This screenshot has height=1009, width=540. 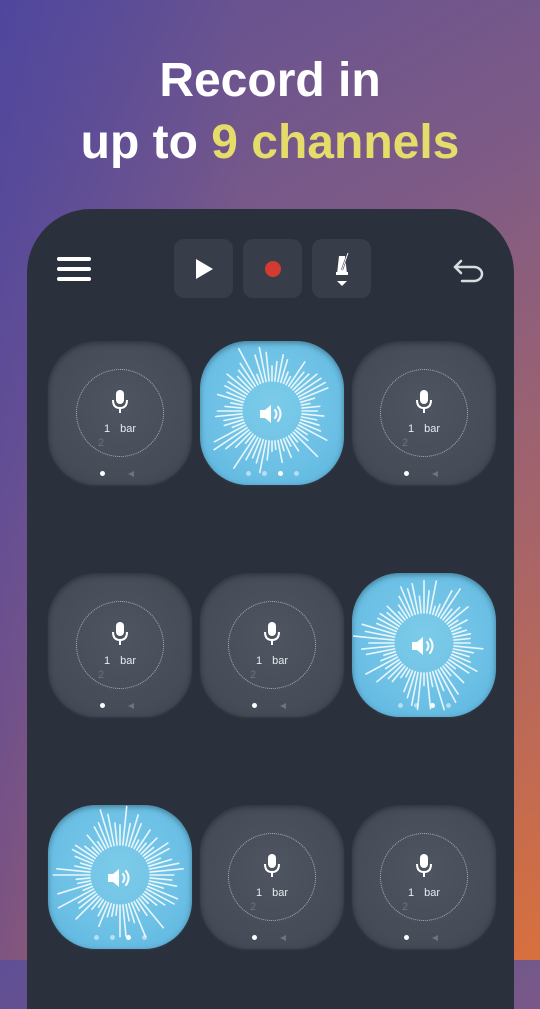 I want to click on record-icon, so click(x=272, y=268).